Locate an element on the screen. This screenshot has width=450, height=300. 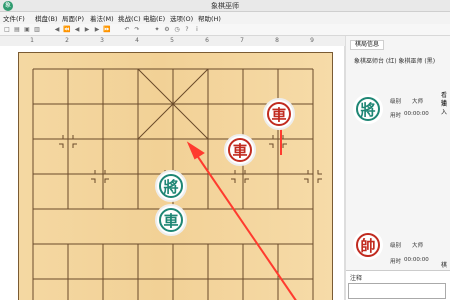
hint-icon: ✦ is located at coordinates (157, 30).